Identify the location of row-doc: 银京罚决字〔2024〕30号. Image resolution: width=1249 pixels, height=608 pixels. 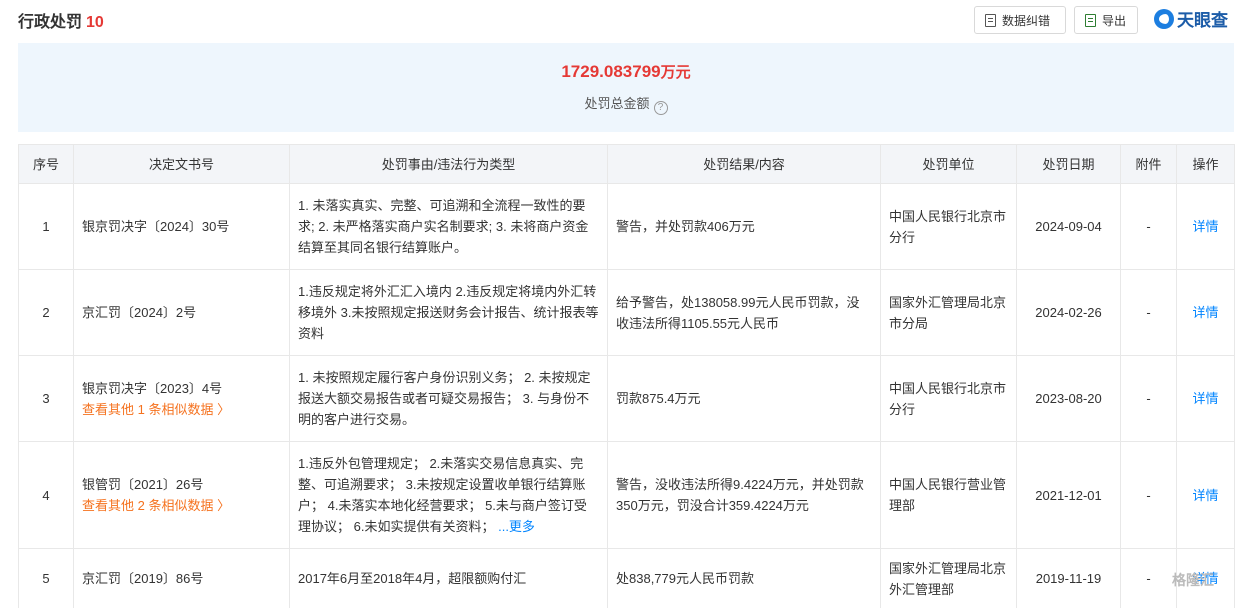
(181, 226).